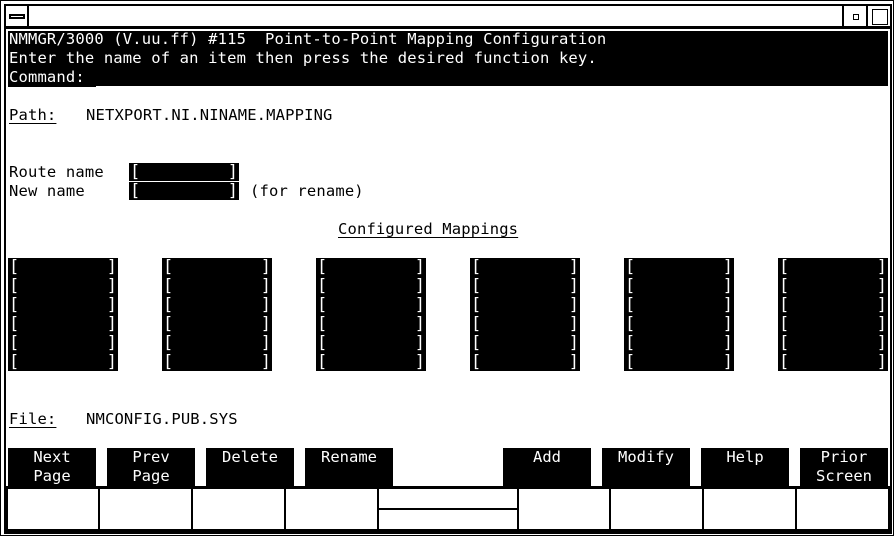  What do you see at coordinates (646, 467) in the screenshot?
I see `modify-key: Modify` at bounding box center [646, 467].